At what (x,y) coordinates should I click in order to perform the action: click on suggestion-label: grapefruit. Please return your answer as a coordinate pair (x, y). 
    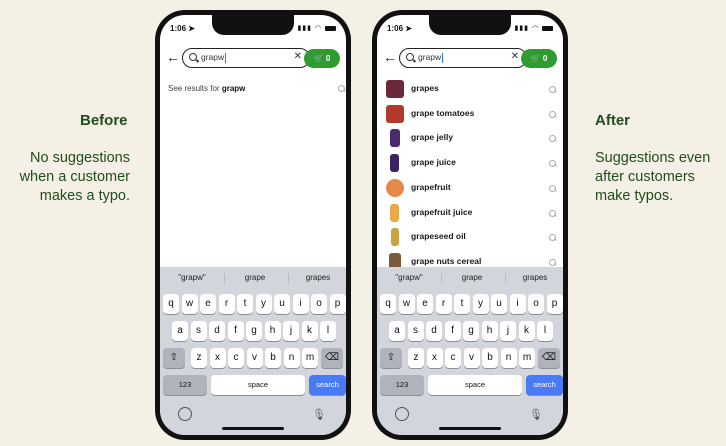
    Looking at the image, I should click on (431, 186).